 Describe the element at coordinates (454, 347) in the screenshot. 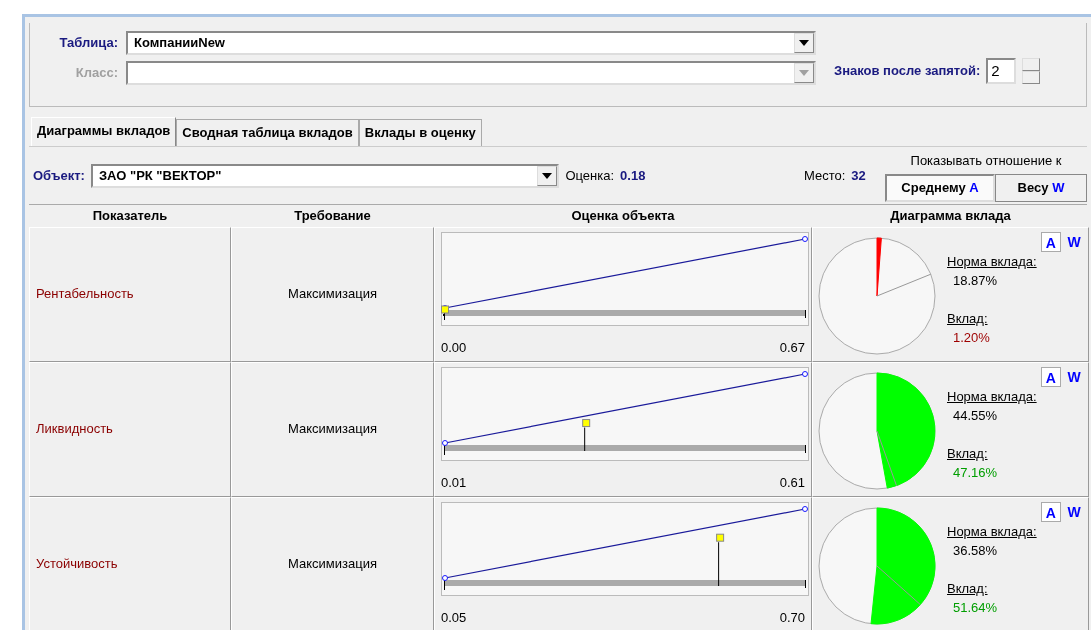

I see `axis-min-label: 0.00` at that location.